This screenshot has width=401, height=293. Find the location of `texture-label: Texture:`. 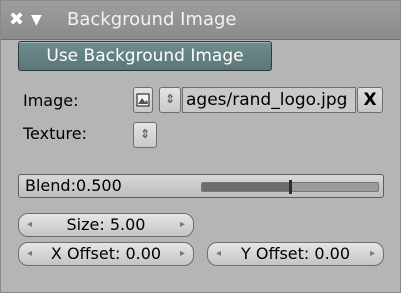

texture-label: Texture: is located at coordinates (55, 133).